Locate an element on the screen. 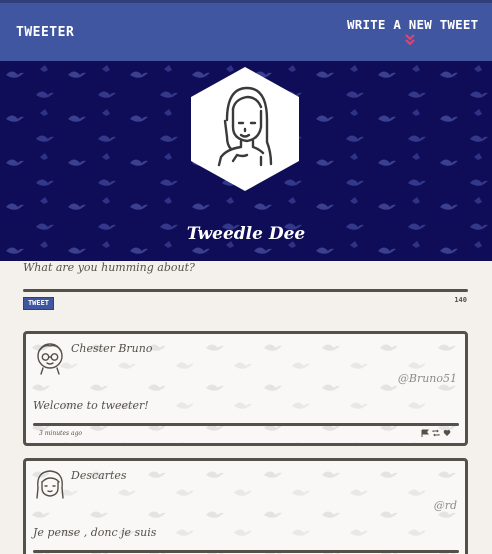 This screenshot has height=554, width=492. tweet-text: Welcome to tweeter! is located at coordinates (91, 405).